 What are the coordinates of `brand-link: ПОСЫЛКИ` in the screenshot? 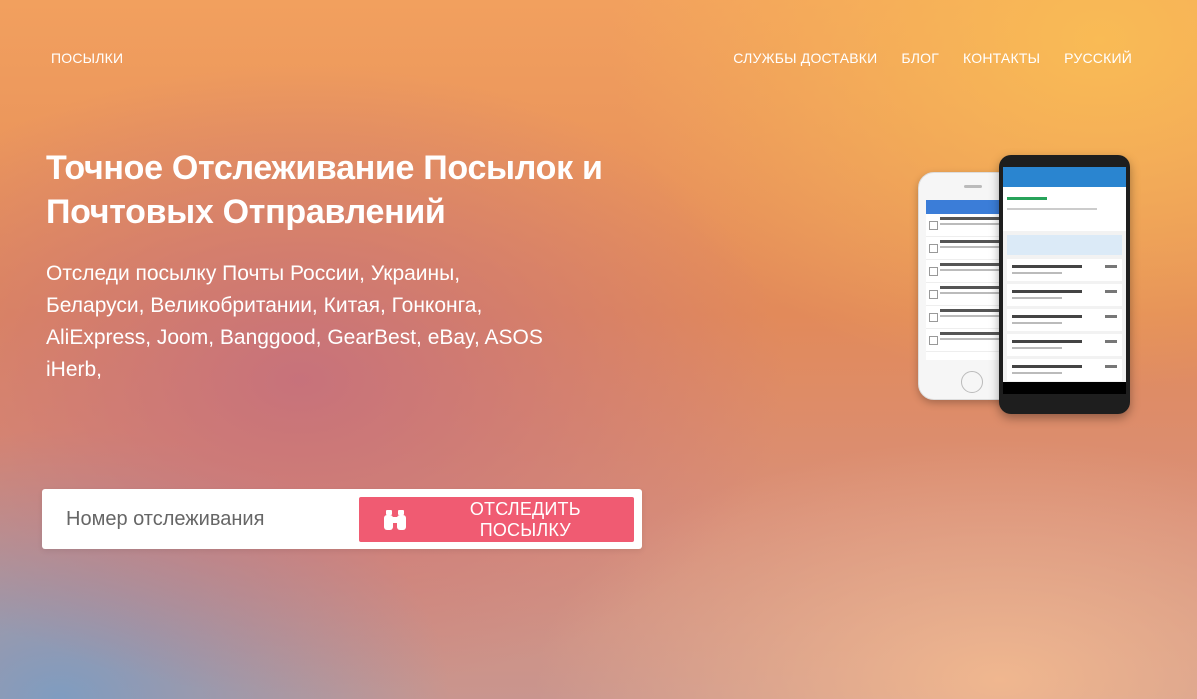 It's located at (87, 58).